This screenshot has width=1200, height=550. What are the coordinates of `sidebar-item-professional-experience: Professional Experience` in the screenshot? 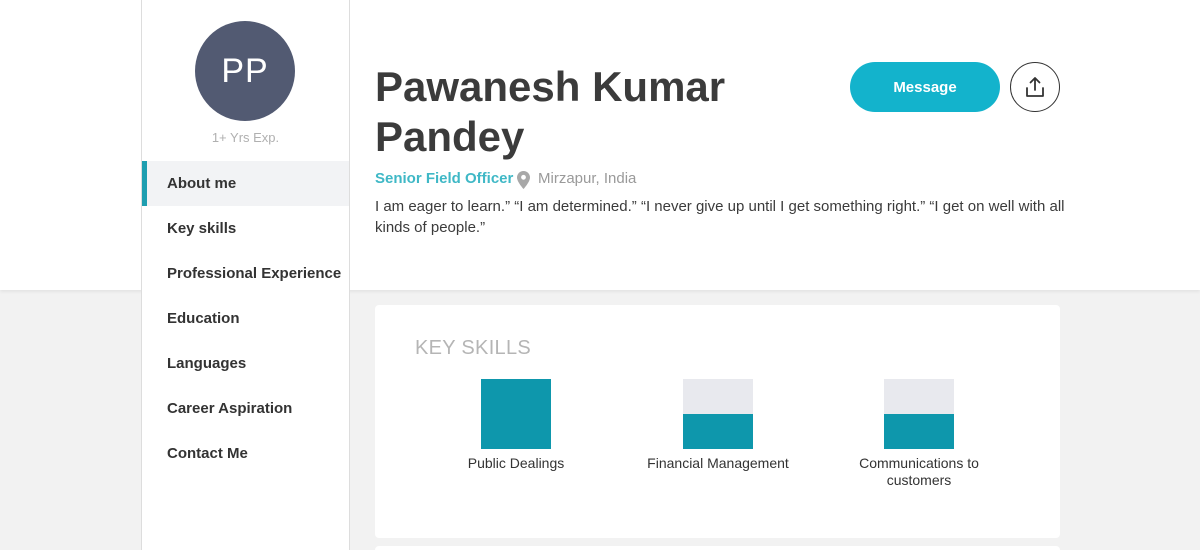 It's located at (245, 273).